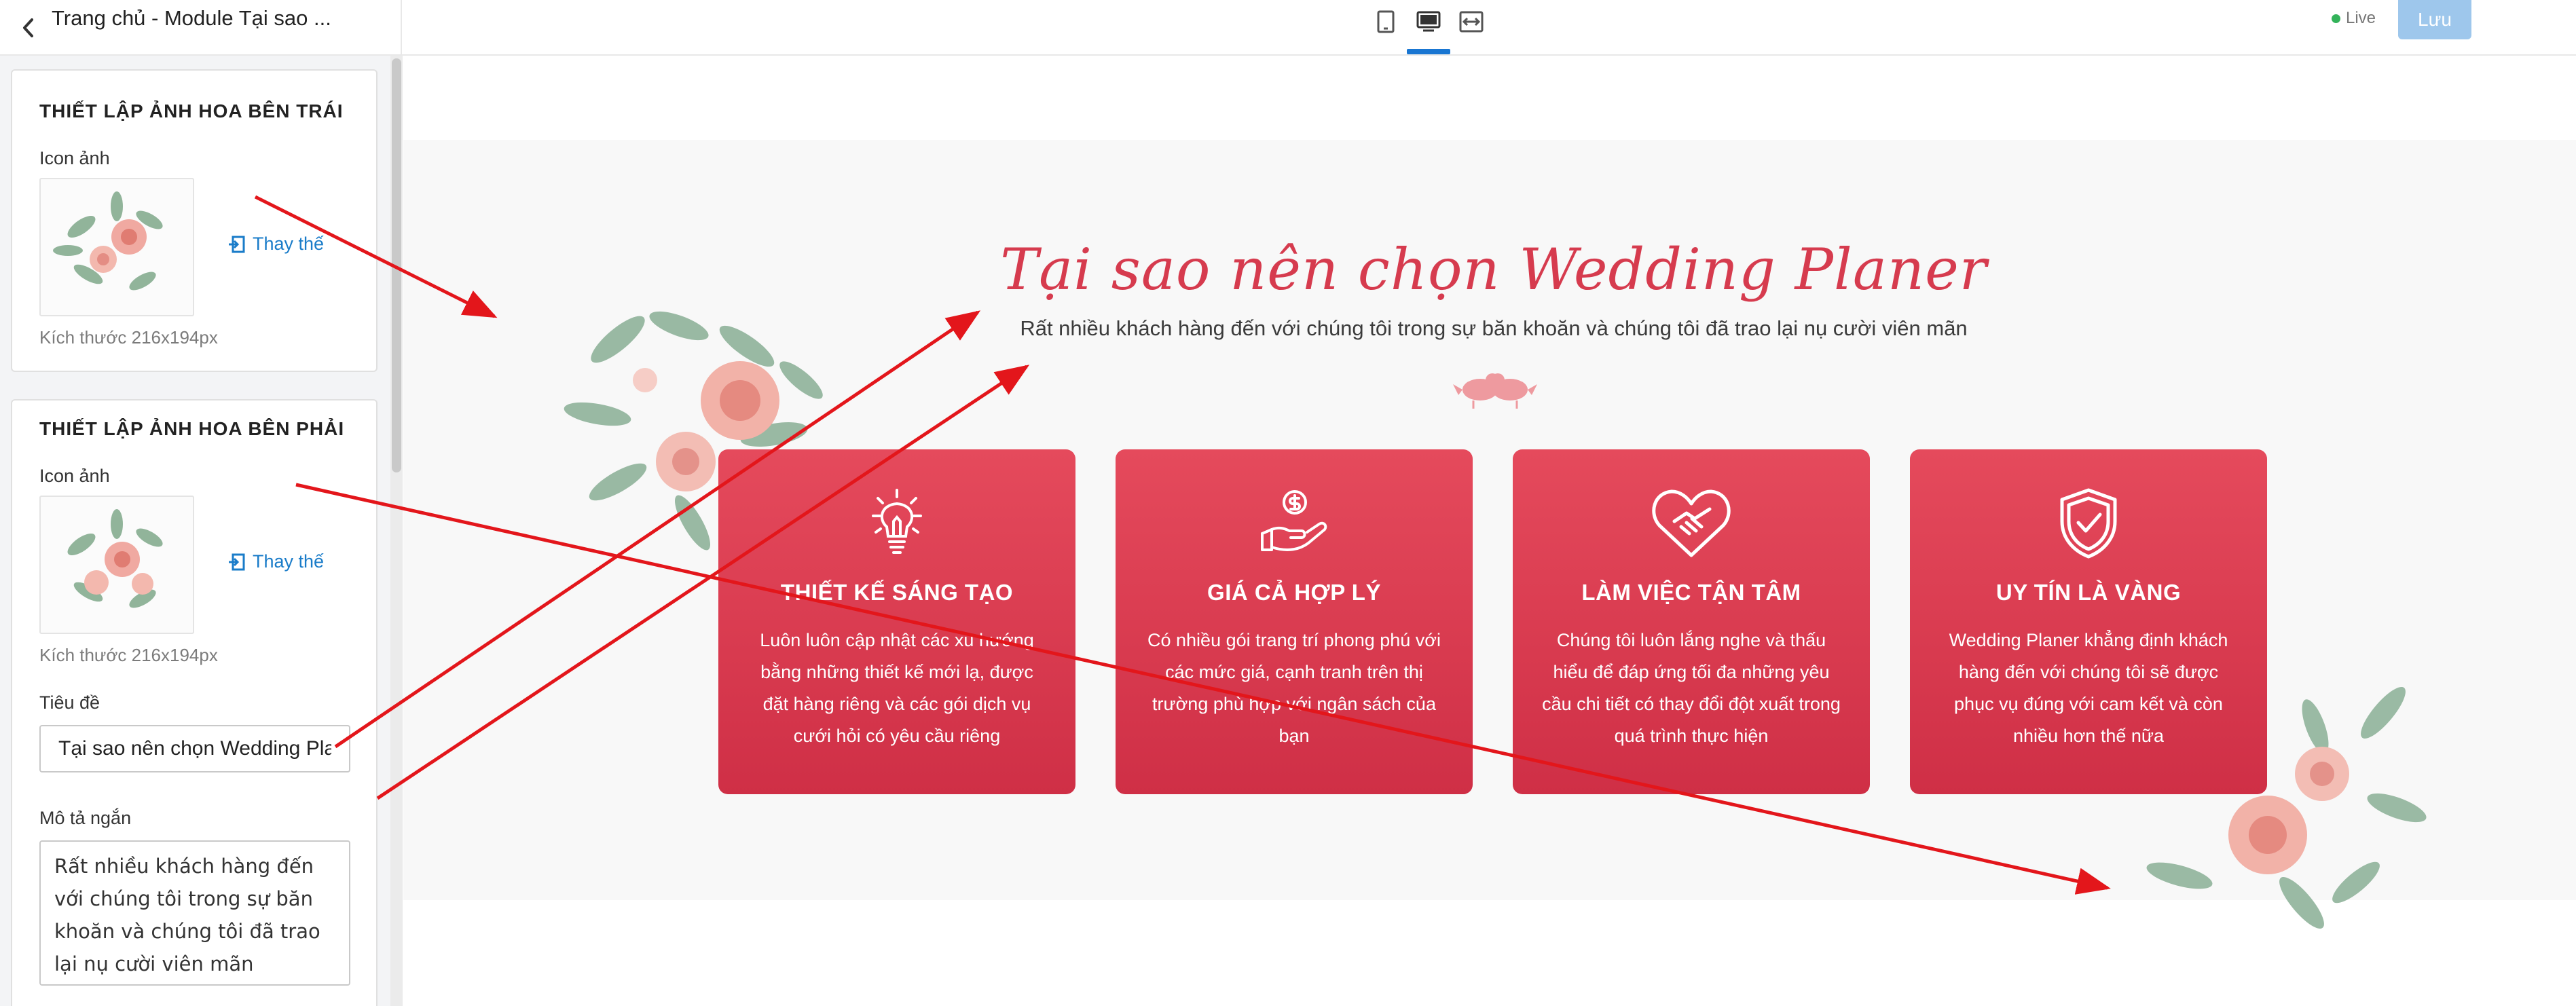  What do you see at coordinates (2434, 19) in the screenshot?
I see `save-button: Lưu` at bounding box center [2434, 19].